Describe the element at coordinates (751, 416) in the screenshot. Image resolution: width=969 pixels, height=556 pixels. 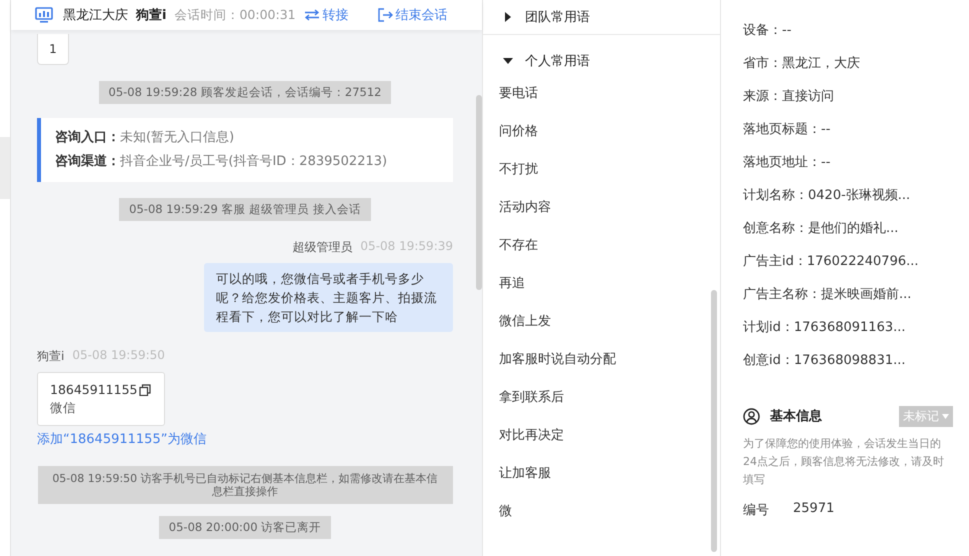
I see `user-icon` at that location.